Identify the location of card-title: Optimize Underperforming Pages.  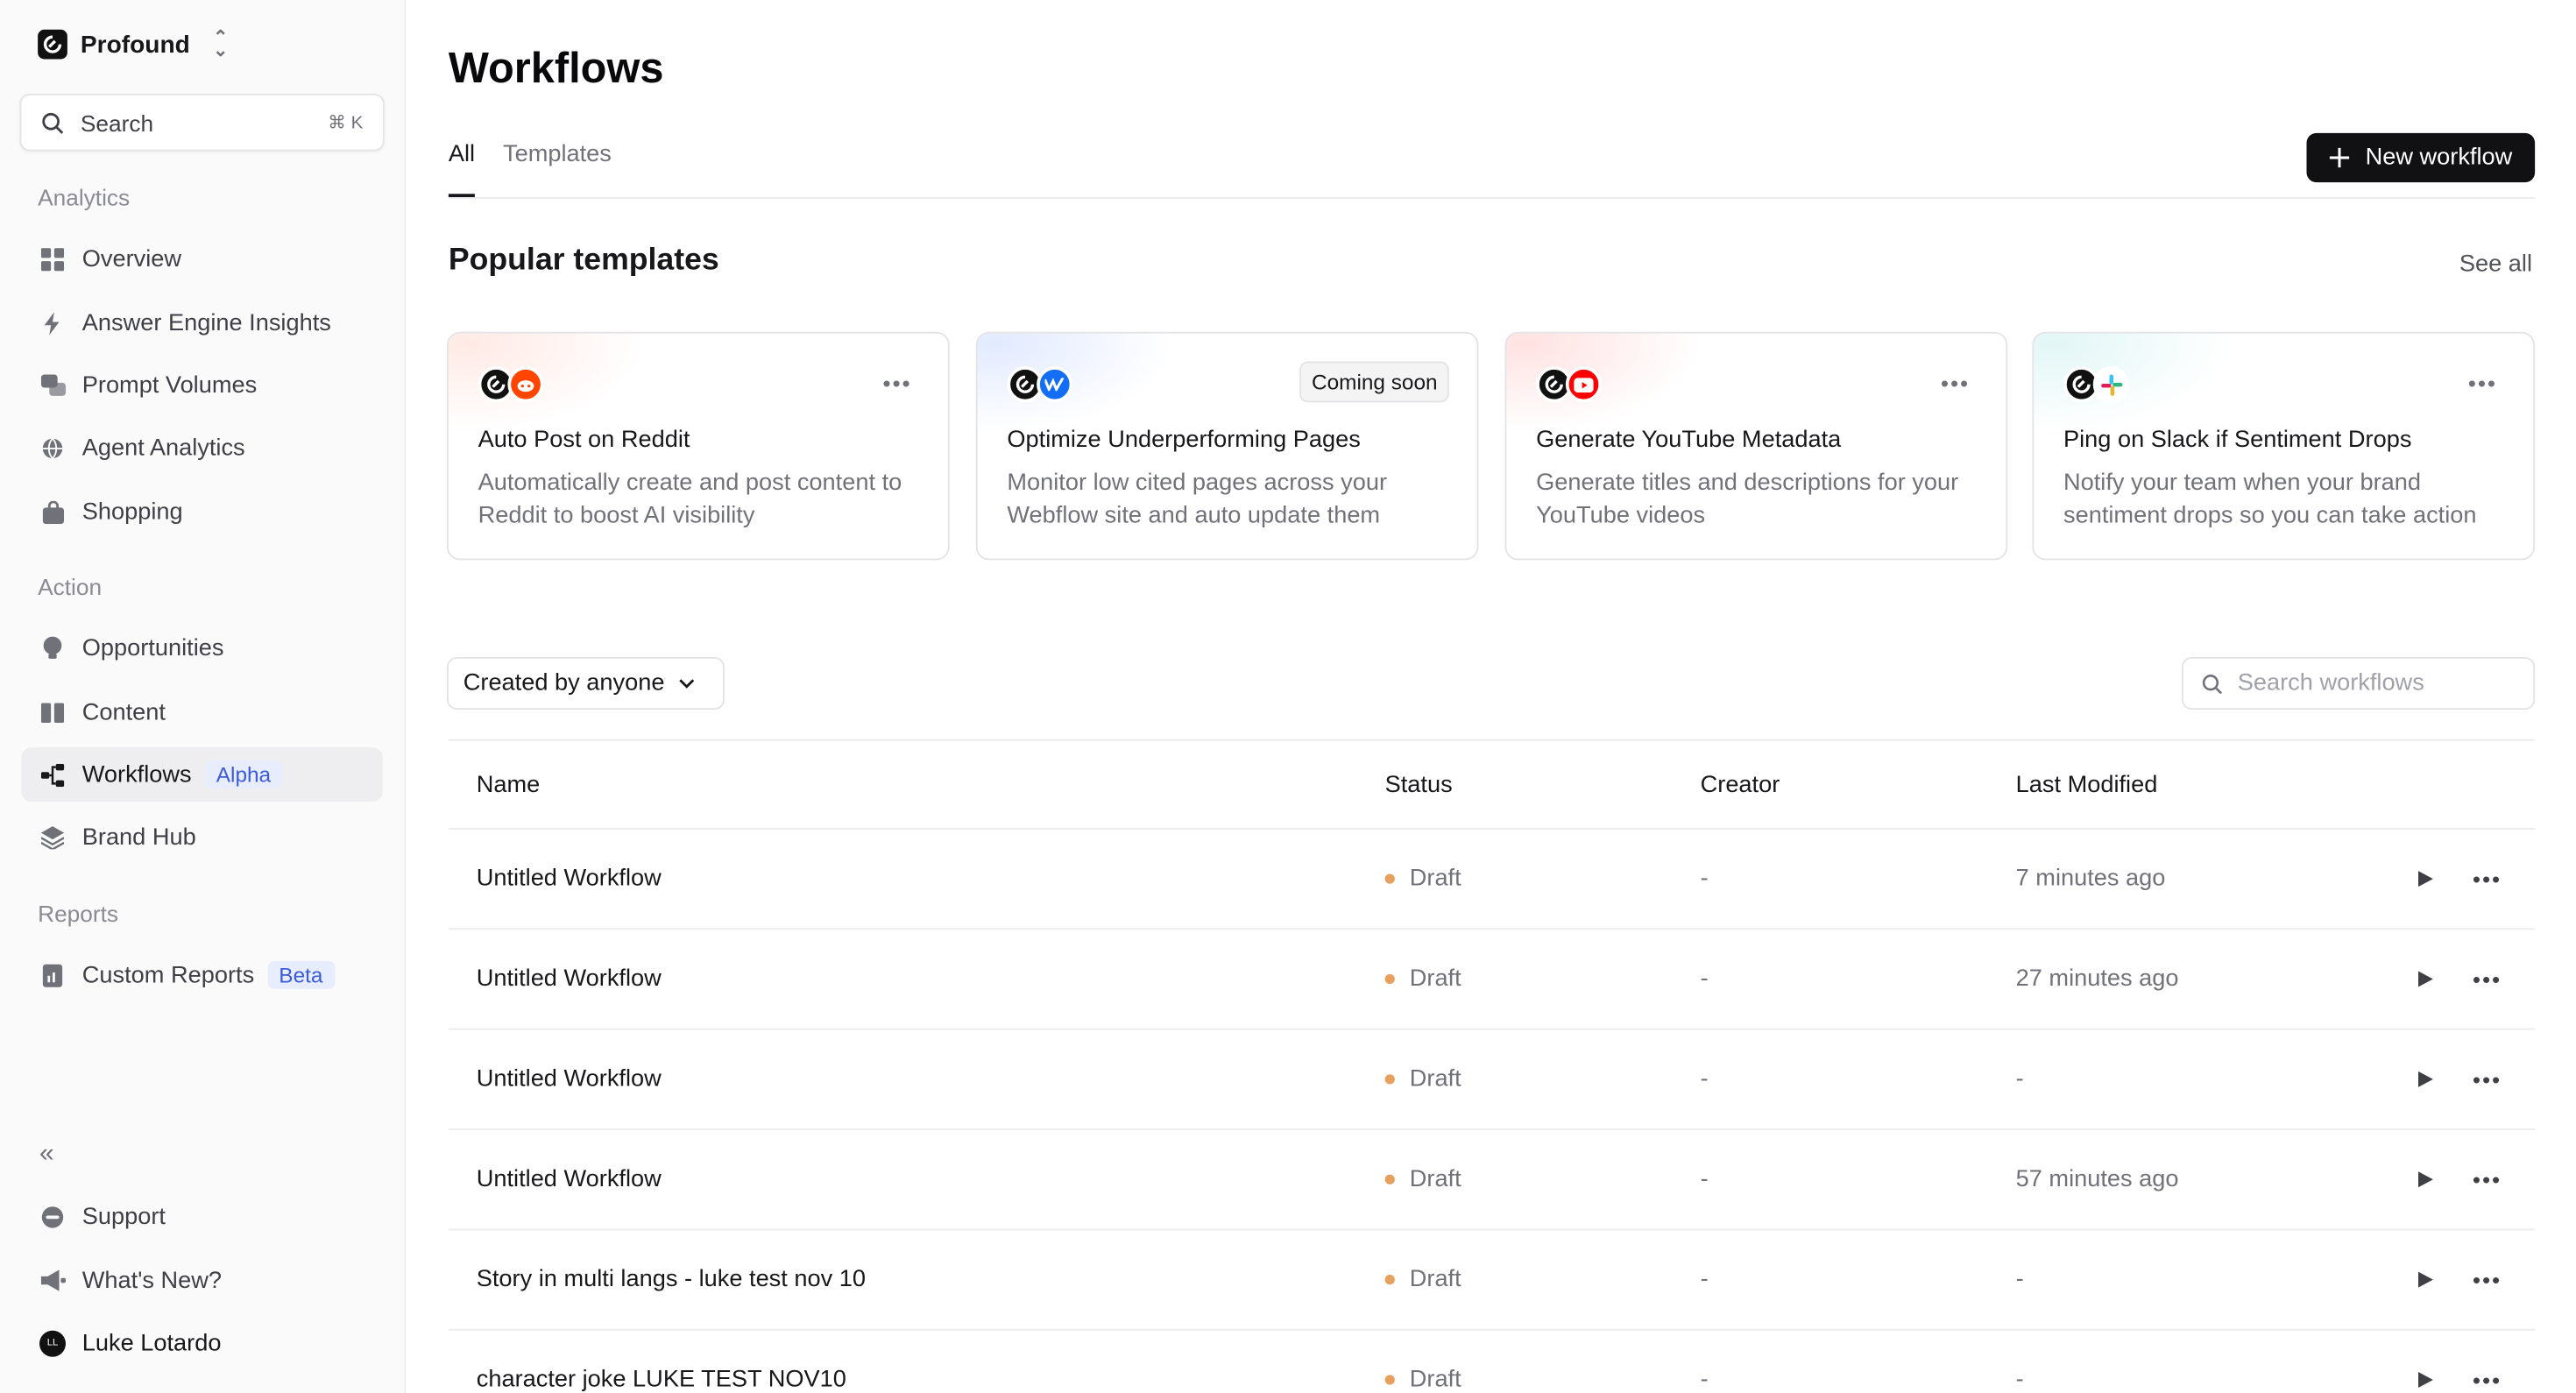
(1184, 441).